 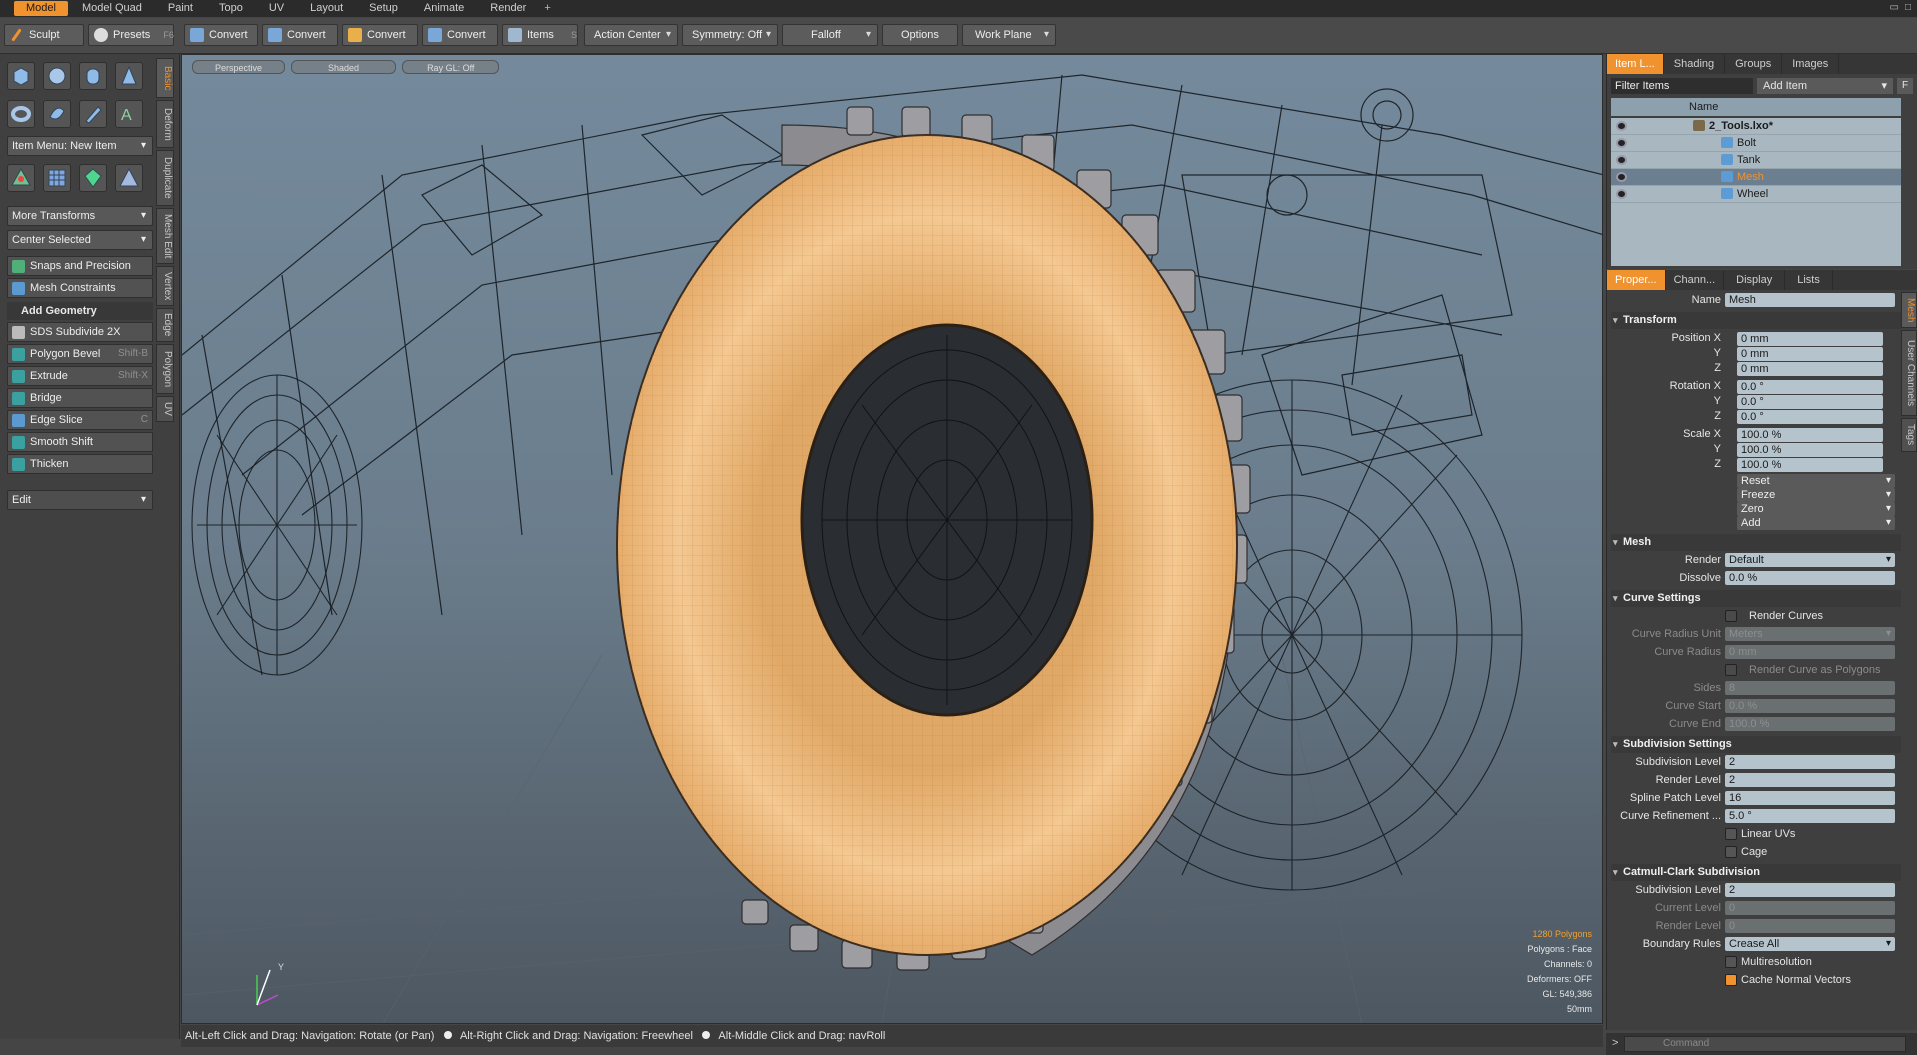 What do you see at coordinates (165, 178) in the screenshot?
I see `vtab-duplicate: Duplicate` at bounding box center [165, 178].